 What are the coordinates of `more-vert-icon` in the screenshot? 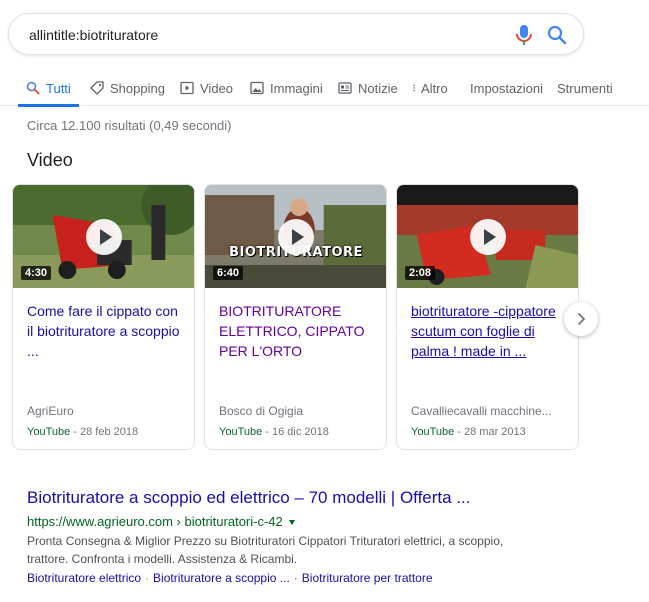 It's located at (414, 88).